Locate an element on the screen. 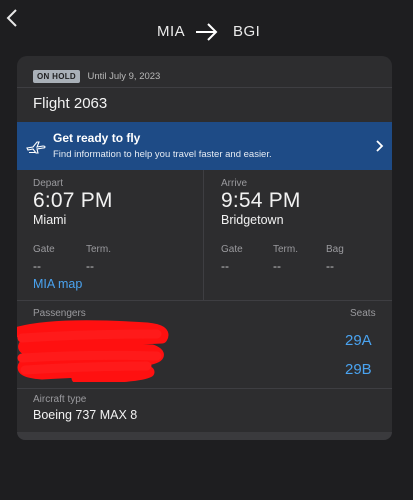 This screenshot has height=500, width=413. arrive-time: 9:54 PM is located at coordinates (261, 200).